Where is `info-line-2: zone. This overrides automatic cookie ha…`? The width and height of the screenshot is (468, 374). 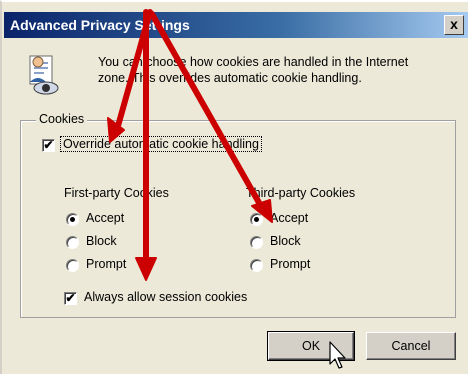 info-line-2: zone. This overrides automatic cookie ha… is located at coordinates (230, 78).